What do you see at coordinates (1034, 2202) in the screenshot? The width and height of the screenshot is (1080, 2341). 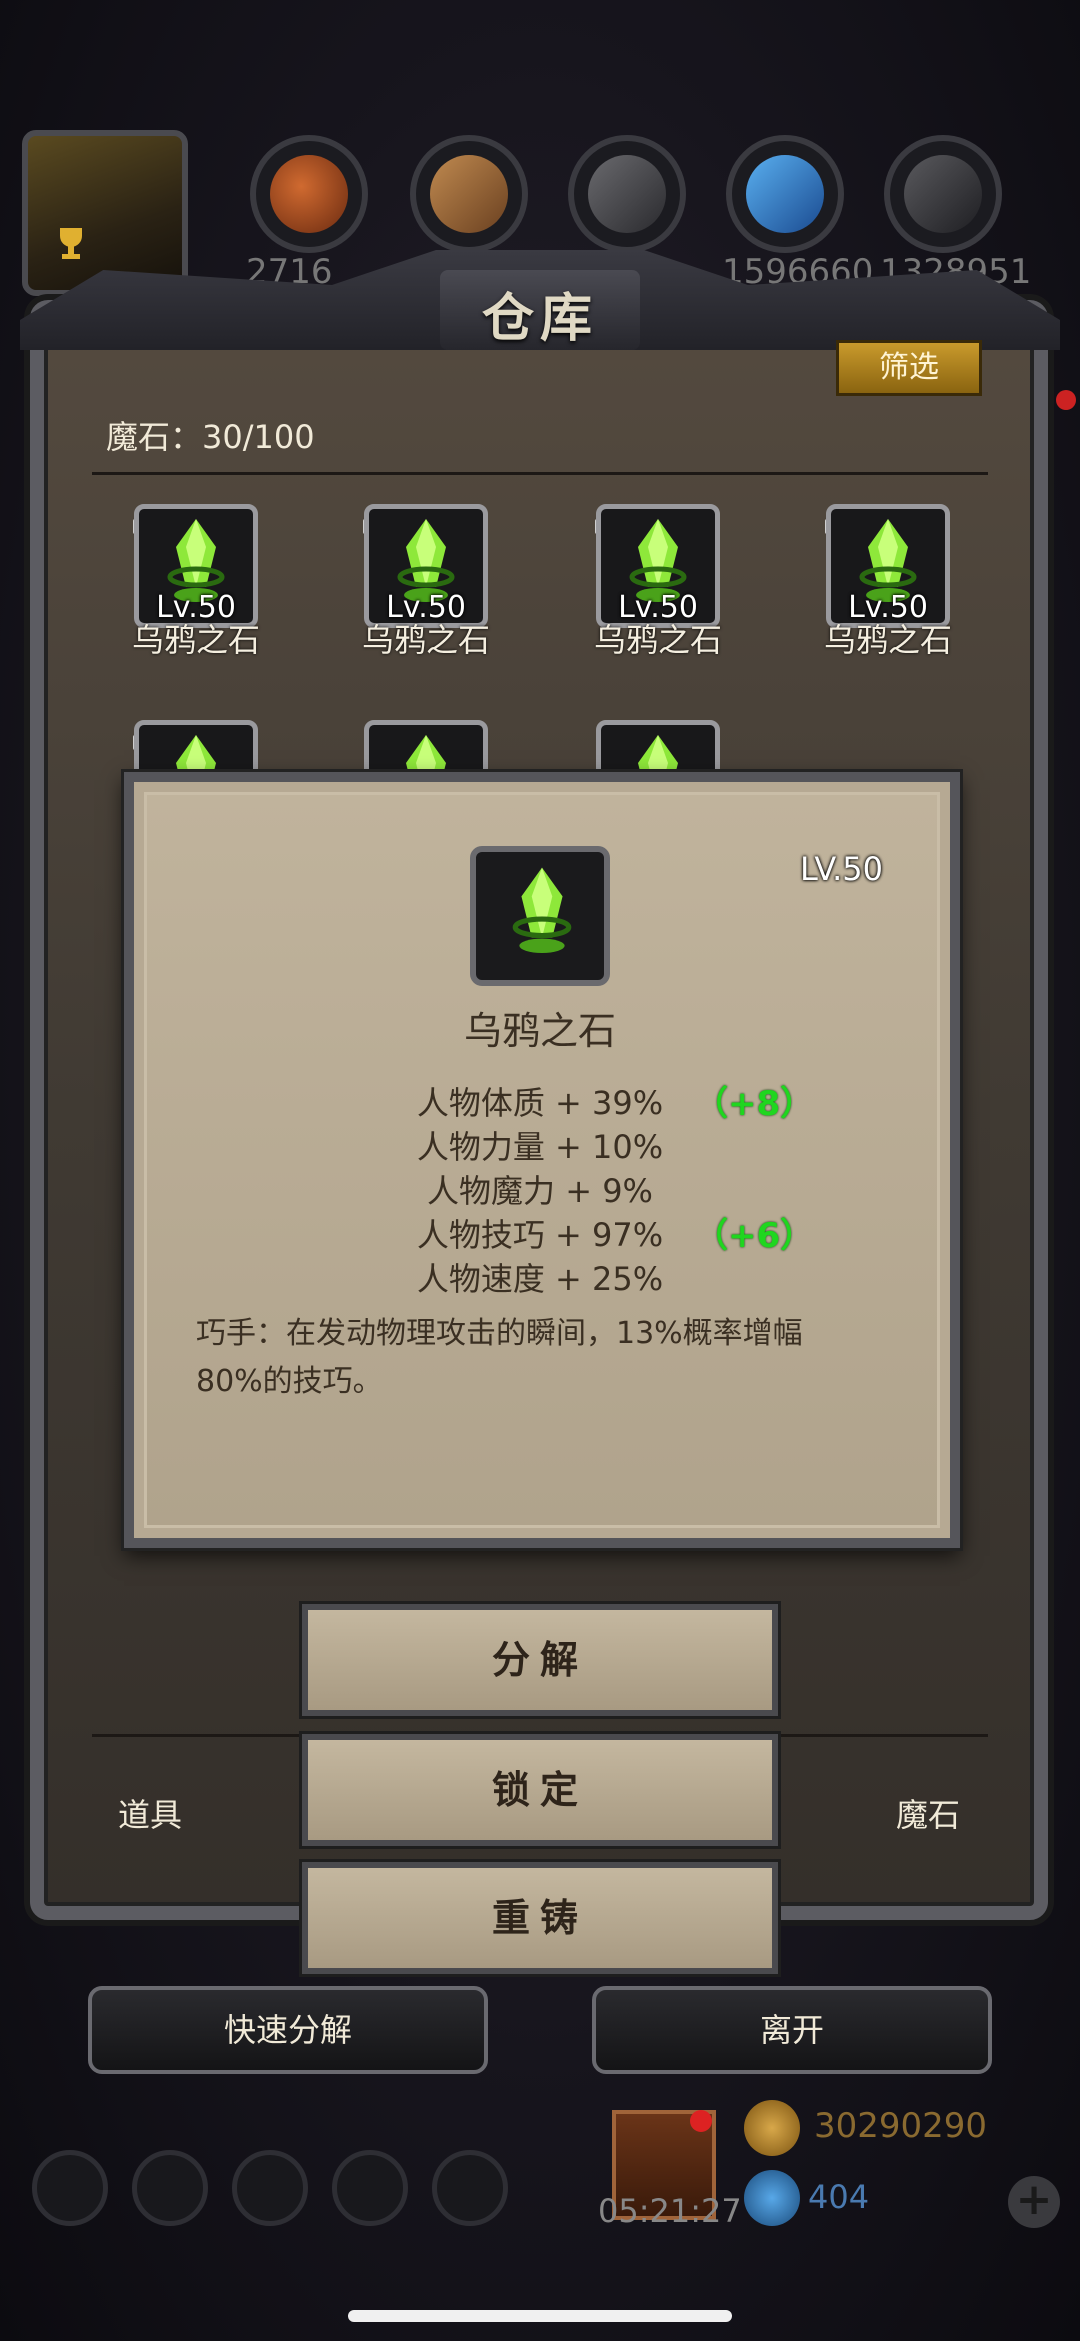 I see `add-currency-button: +` at bounding box center [1034, 2202].